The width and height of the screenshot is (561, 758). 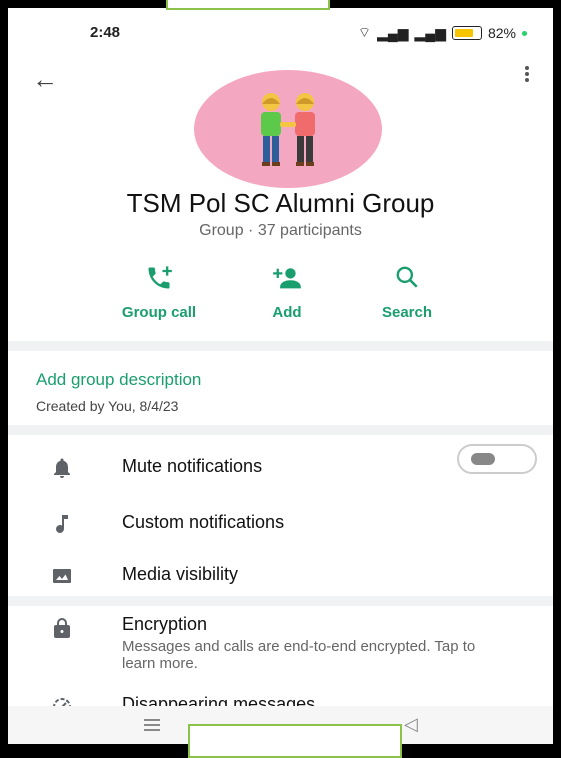 I want to click on mute-toggle, so click(x=497, y=459).